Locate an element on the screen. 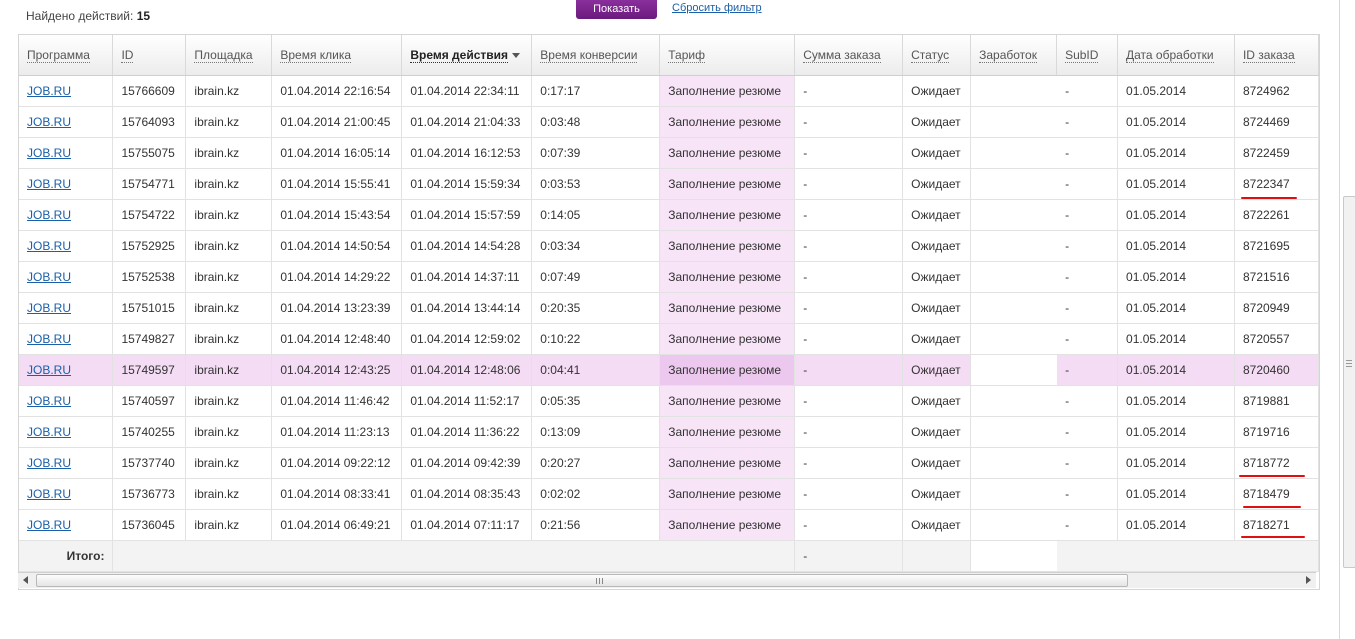  total-sum: - is located at coordinates (849, 556).